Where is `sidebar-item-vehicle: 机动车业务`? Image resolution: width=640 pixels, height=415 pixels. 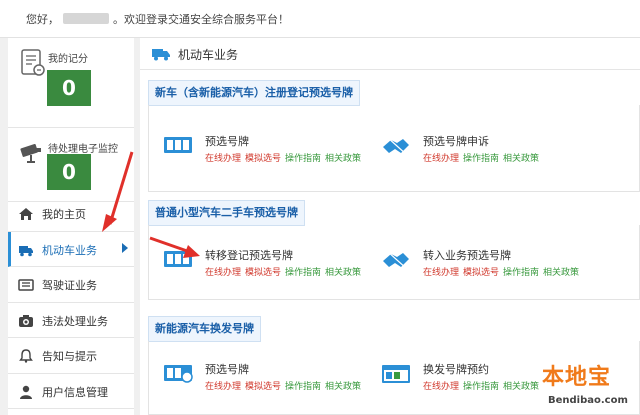
sidebar-item-vehicle: 机动车业务 is located at coordinates (71, 249).